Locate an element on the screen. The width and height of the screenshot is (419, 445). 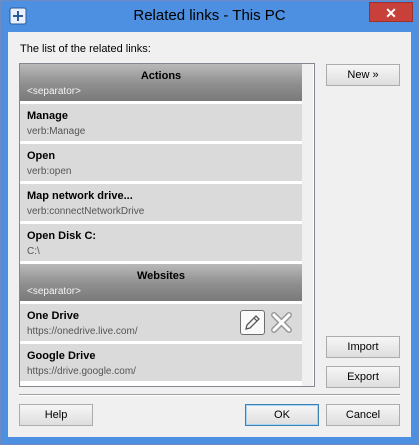
pencil-icon is located at coordinates (252, 322).